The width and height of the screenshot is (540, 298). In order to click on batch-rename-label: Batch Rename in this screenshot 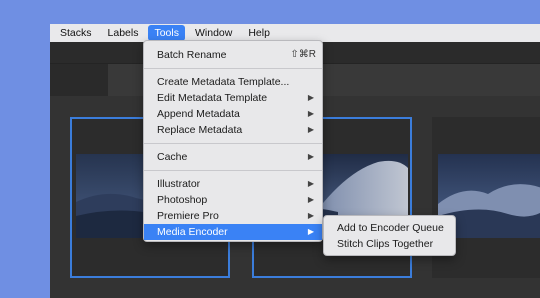, I will do `click(192, 55)`.